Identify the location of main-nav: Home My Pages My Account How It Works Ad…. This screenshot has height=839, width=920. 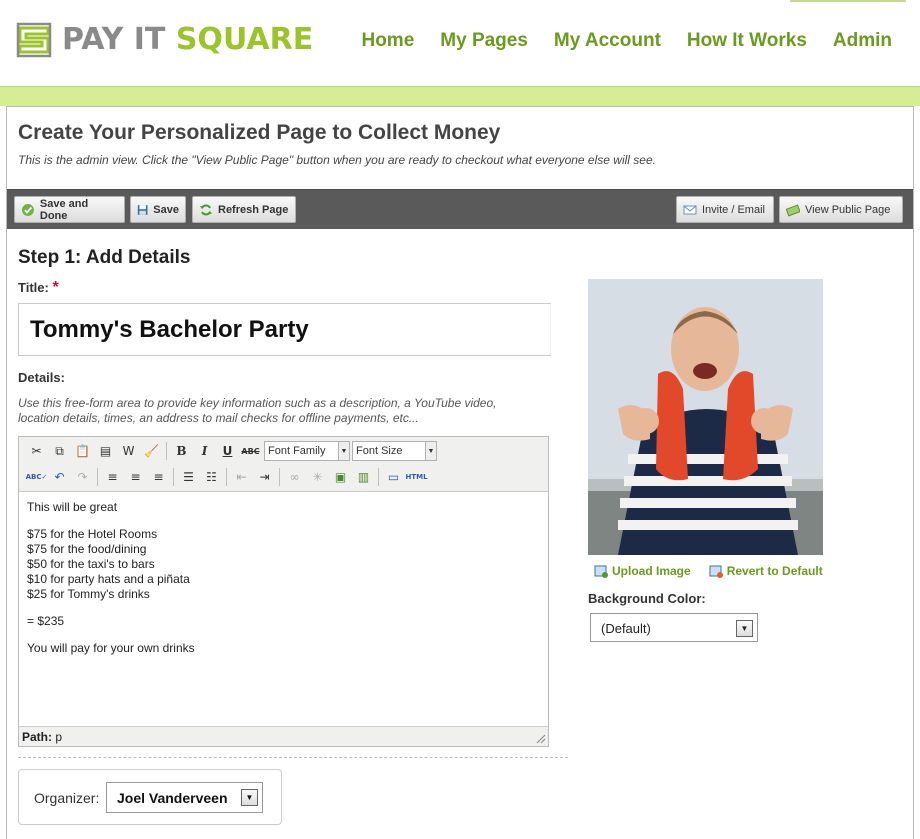
(626, 41).